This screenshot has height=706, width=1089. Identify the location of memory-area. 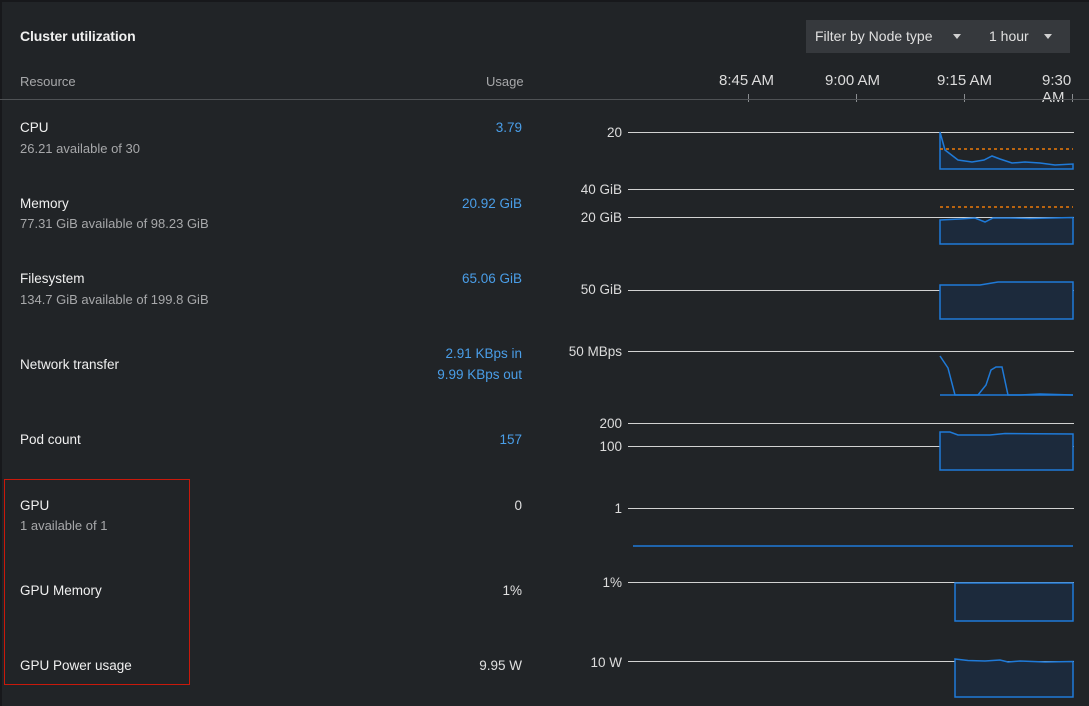
(1006, 230).